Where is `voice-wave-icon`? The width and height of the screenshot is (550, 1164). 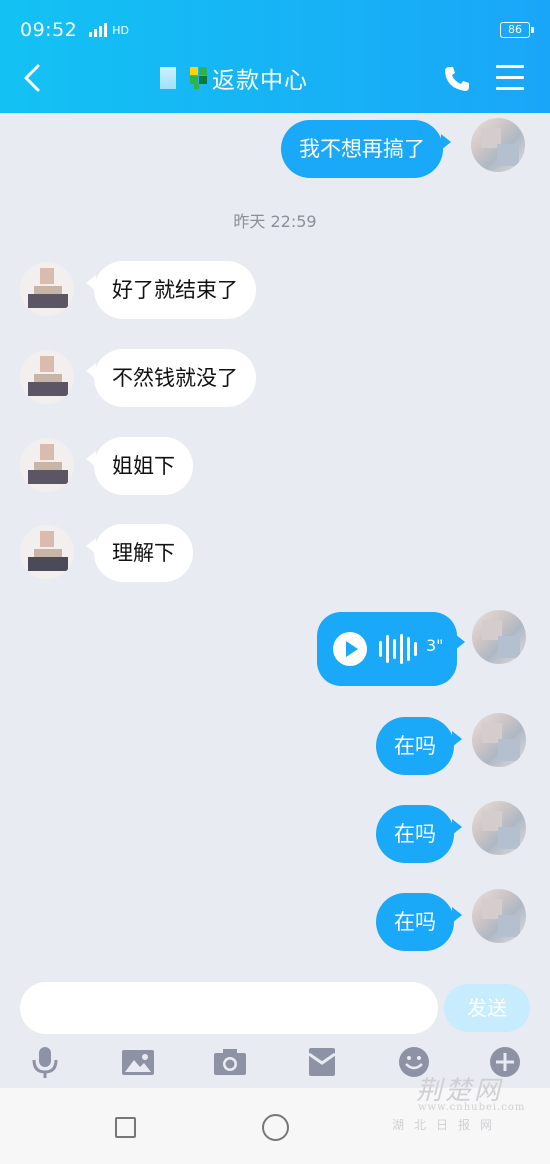 voice-wave-icon is located at coordinates (398, 649).